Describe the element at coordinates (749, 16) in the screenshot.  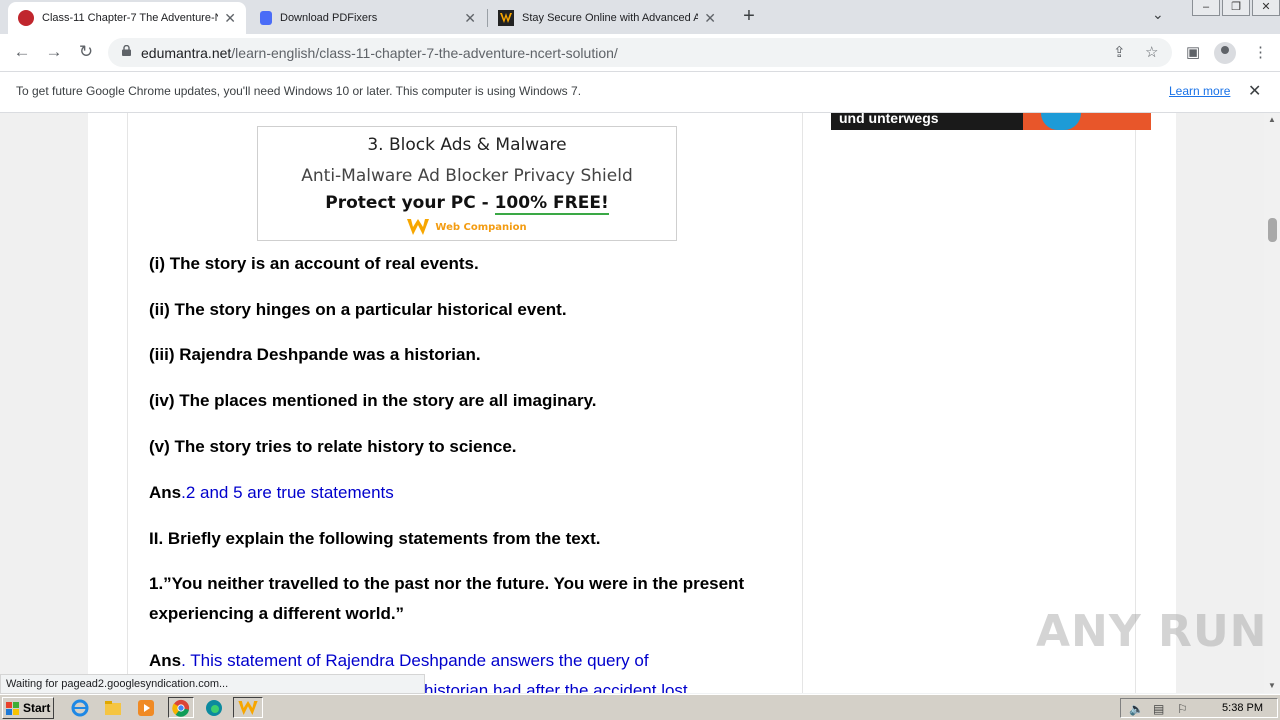
I see `new-tab-button: +` at that location.